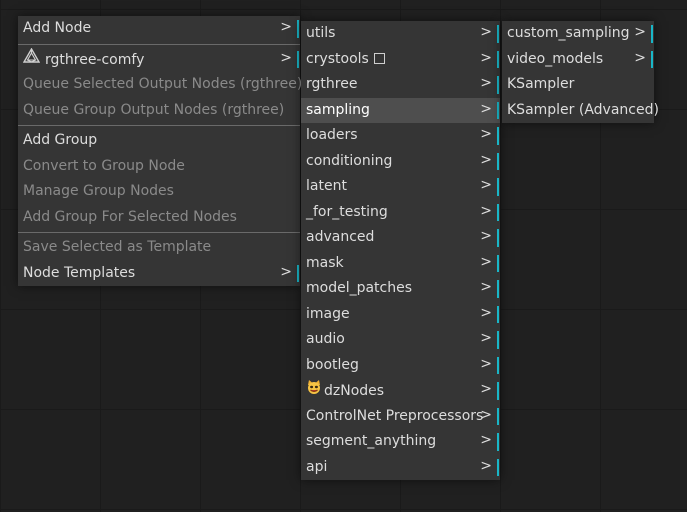  I want to click on category-item-model-patches: model_patches >, so click(400, 289).